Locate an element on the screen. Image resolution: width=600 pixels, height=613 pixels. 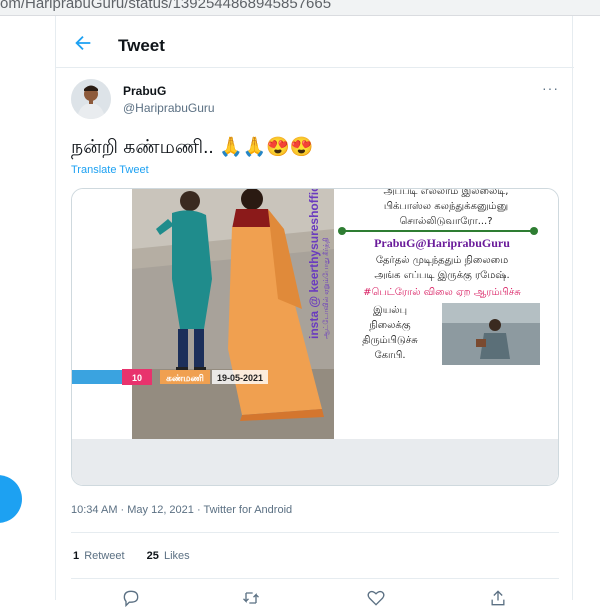
like-count: 25 is located at coordinates (153, 556).